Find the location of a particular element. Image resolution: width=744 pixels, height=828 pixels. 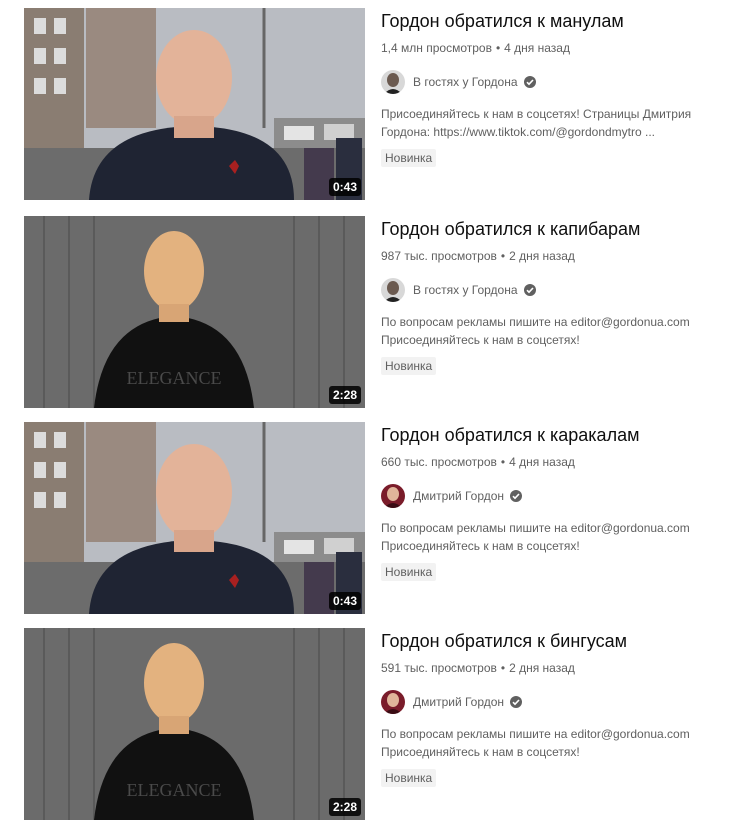

video-meta: 660 тыс. просмотров • 4 дня назад is located at coordinates (551, 462).